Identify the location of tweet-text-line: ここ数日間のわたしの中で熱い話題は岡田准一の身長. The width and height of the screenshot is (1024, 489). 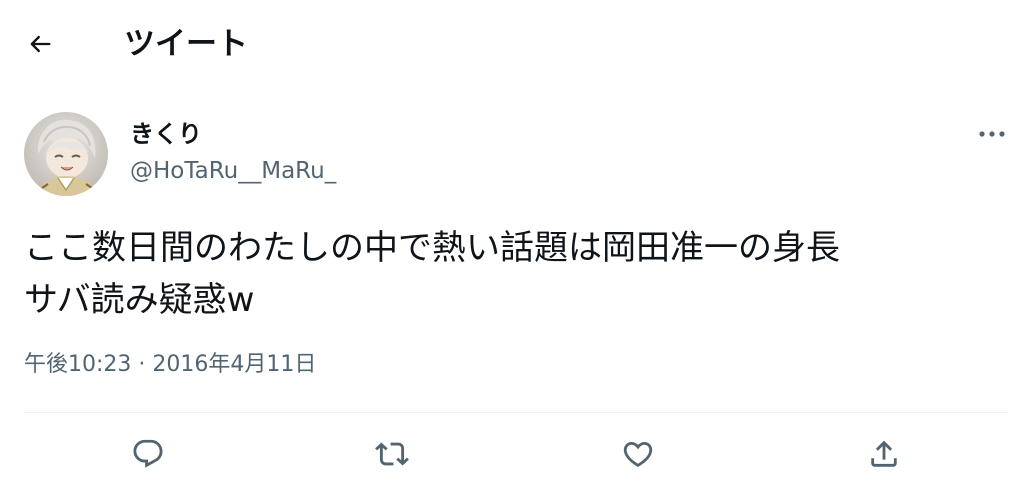
(432, 248).